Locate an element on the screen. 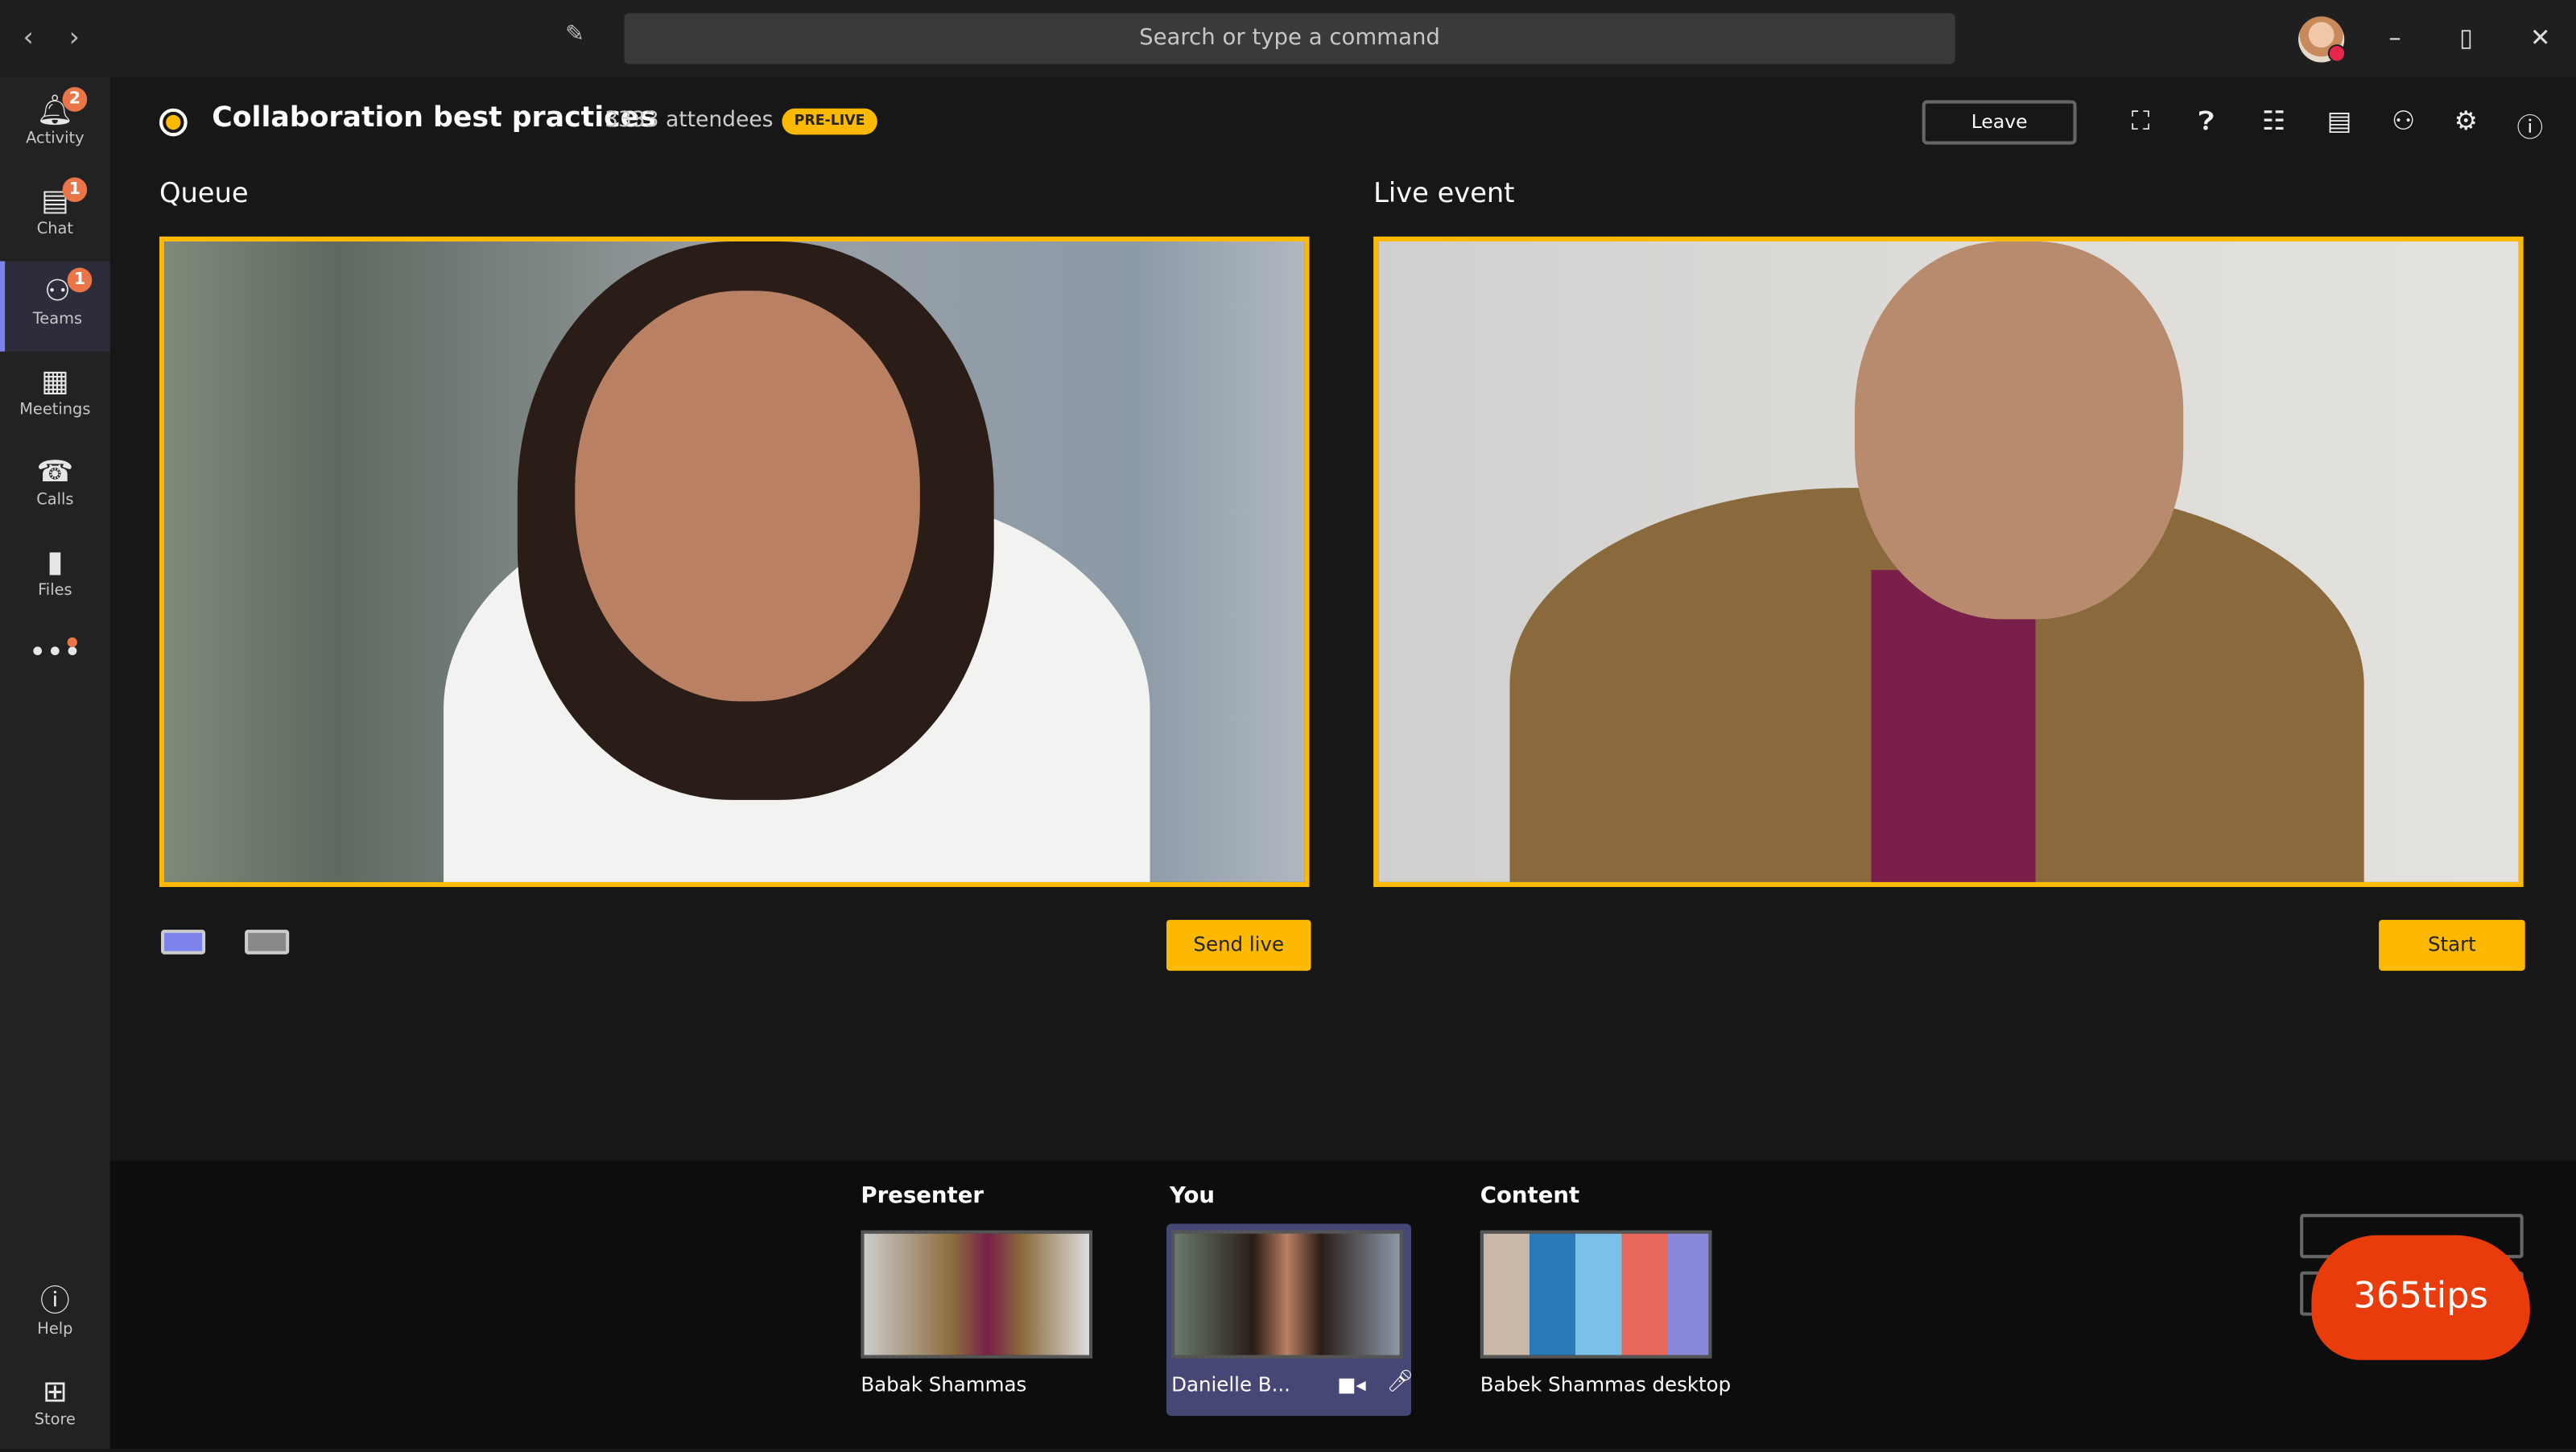 The image size is (2576, 1452). maximize-icon: ▯ is located at coordinates (2466, 38).